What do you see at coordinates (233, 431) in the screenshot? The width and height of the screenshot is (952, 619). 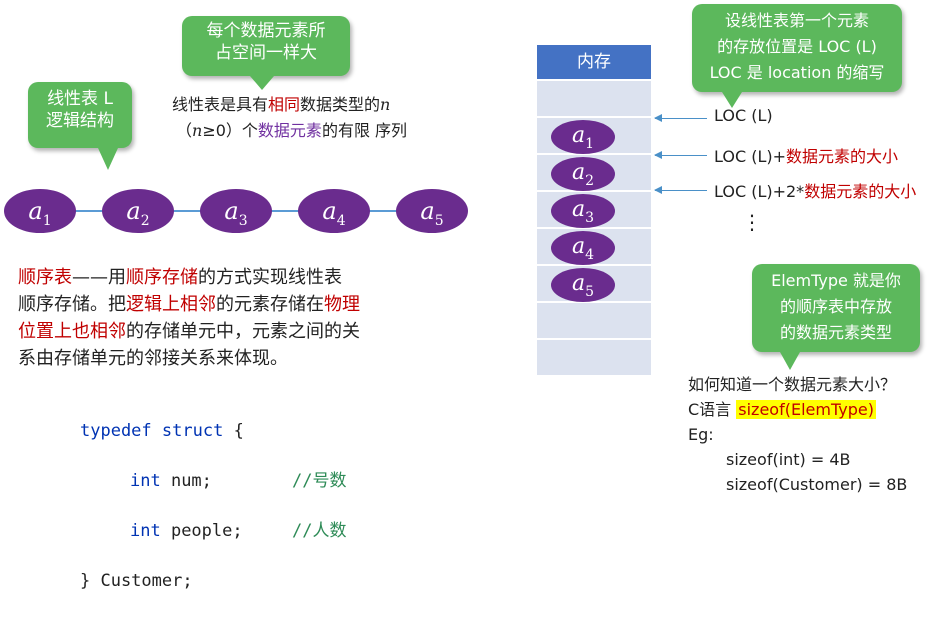 I see `code-text: {` at bounding box center [233, 431].